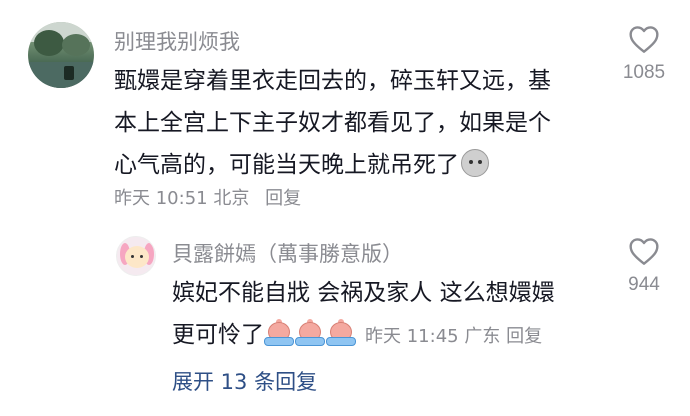 The height and width of the screenshot is (416, 690). What do you see at coordinates (412, 336) in the screenshot?
I see `comment-time: 昨天 11:45` at bounding box center [412, 336].